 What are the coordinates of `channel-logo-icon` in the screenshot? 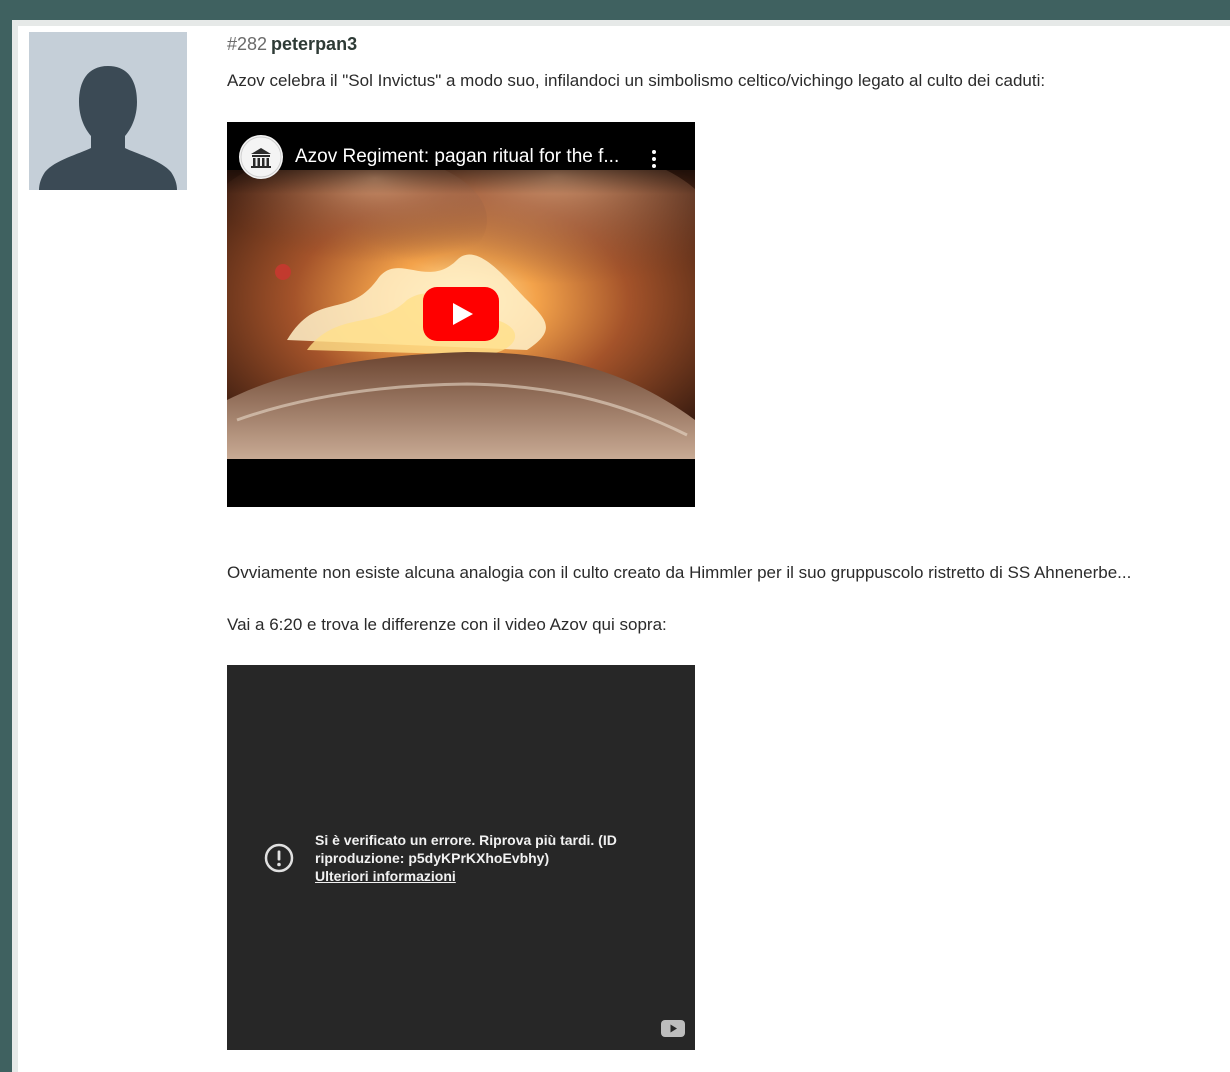 It's located at (261, 157).